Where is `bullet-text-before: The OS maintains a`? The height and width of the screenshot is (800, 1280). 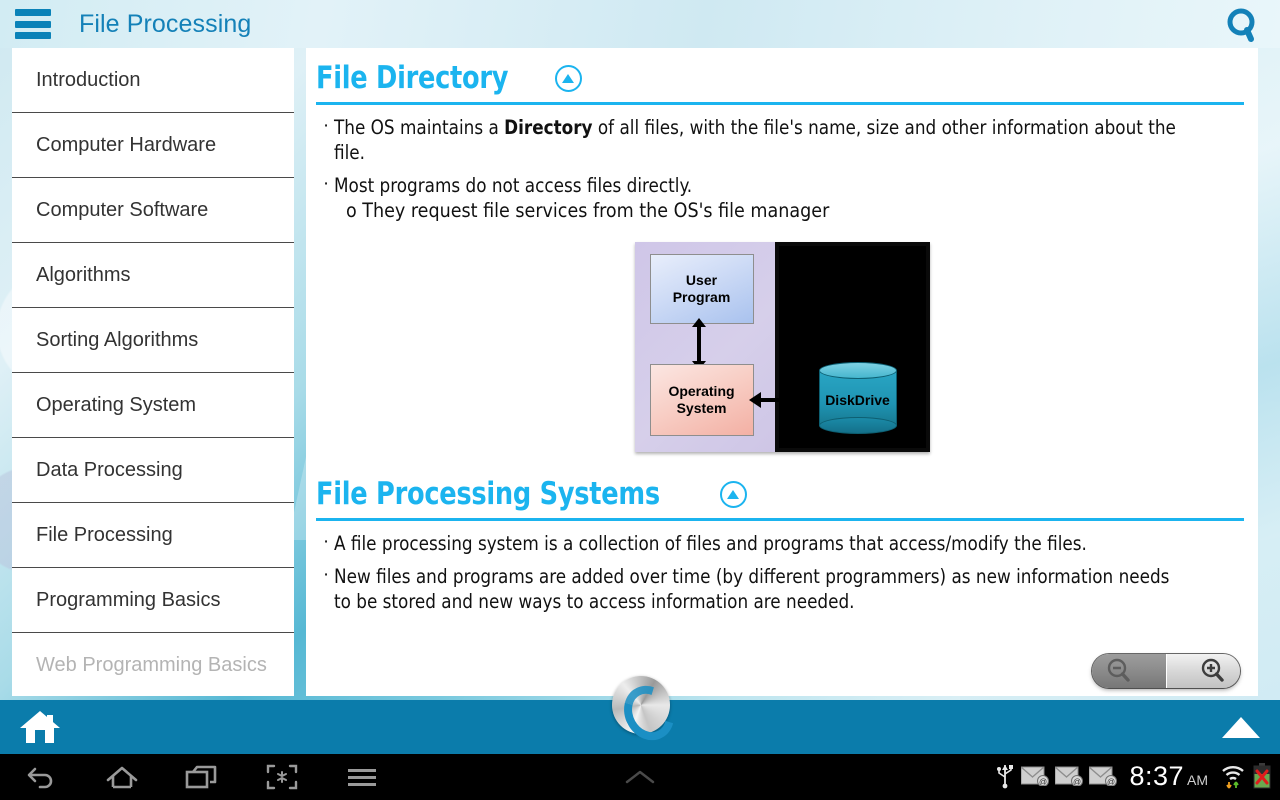 bullet-text-before: The OS maintains a is located at coordinates (419, 127).